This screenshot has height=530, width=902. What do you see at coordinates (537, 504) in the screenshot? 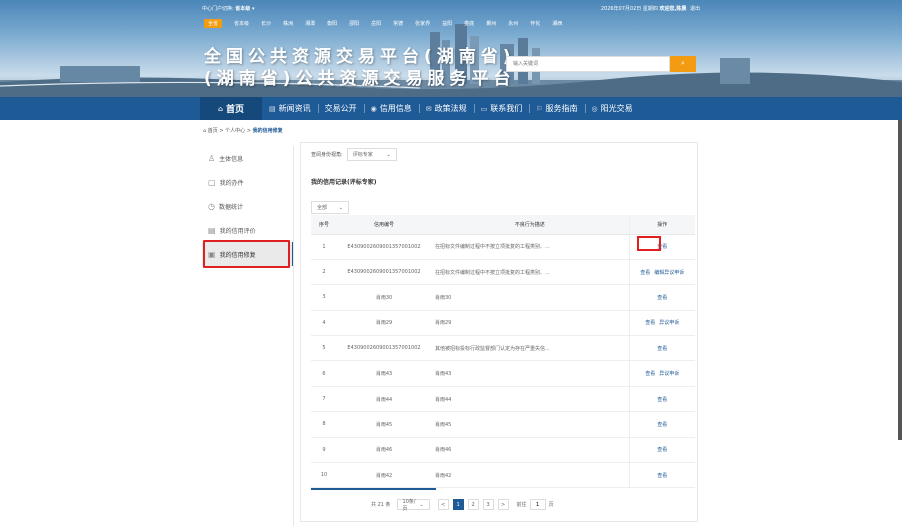
I see `goto-page-input` at bounding box center [537, 504].